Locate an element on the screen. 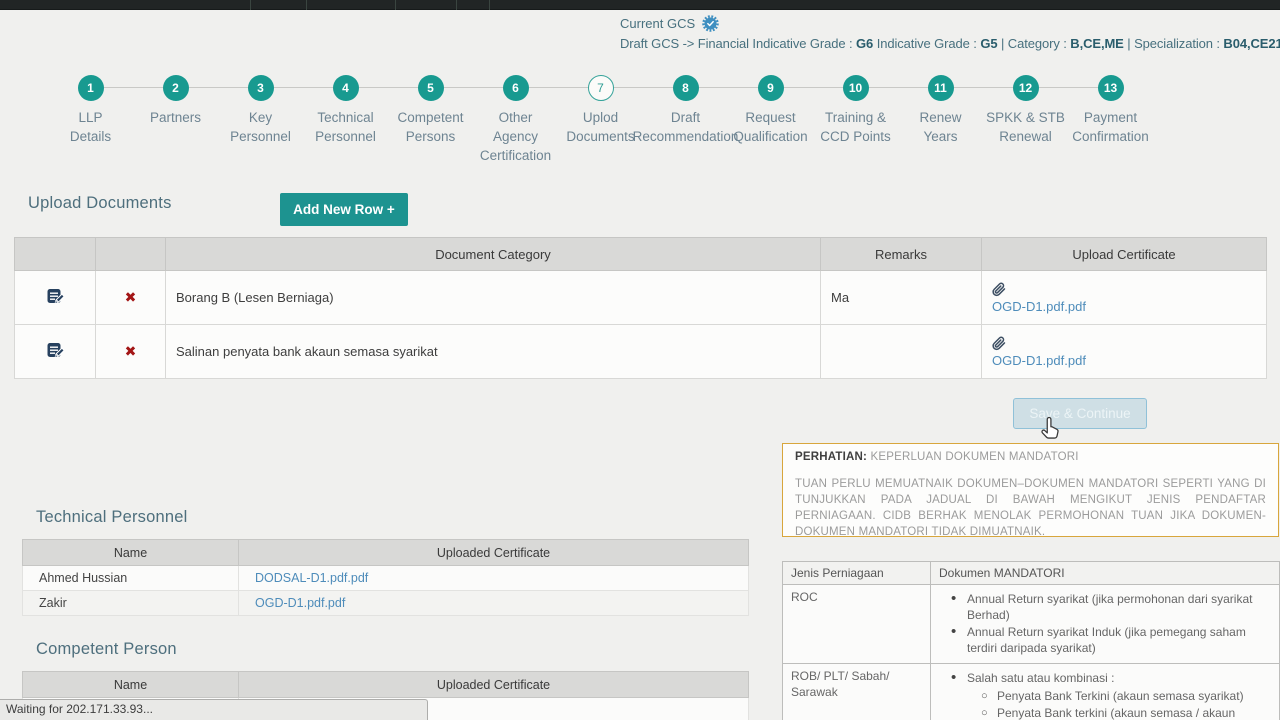  save-continue-button: Save & Continue is located at coordinates (1080, 413).